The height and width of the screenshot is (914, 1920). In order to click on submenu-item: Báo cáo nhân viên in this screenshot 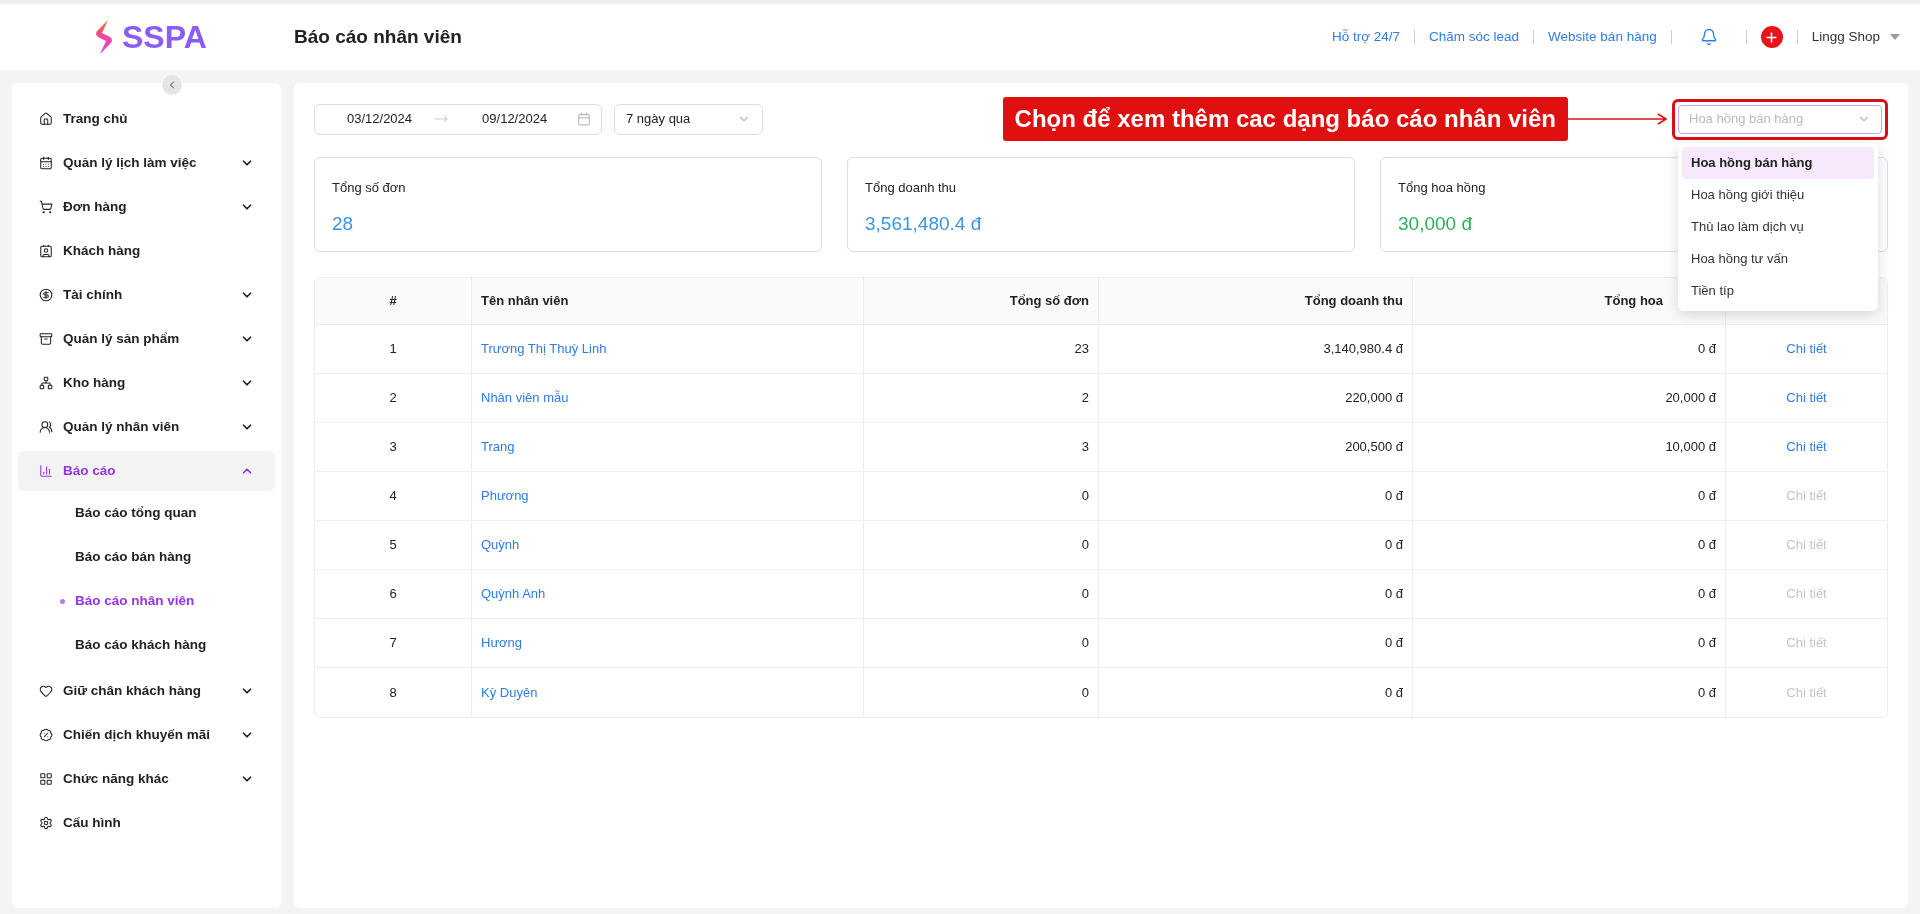, I will do `click(146, 601)`.